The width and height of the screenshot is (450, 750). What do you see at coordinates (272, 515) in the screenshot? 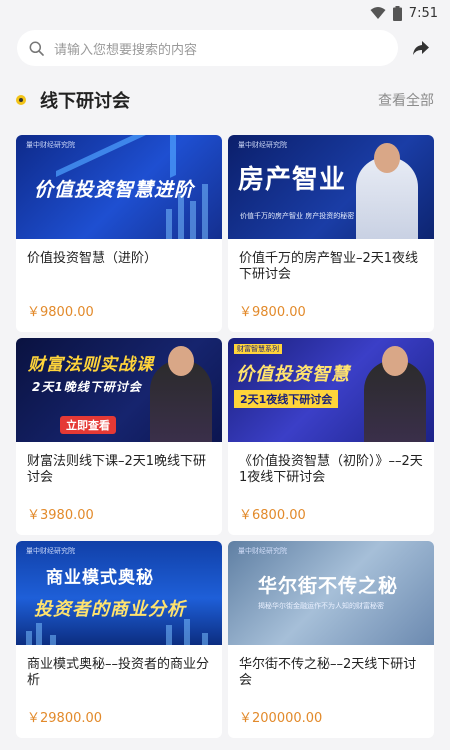
I see `card-price: ￥6800.00` at bounding box center [272, 515].